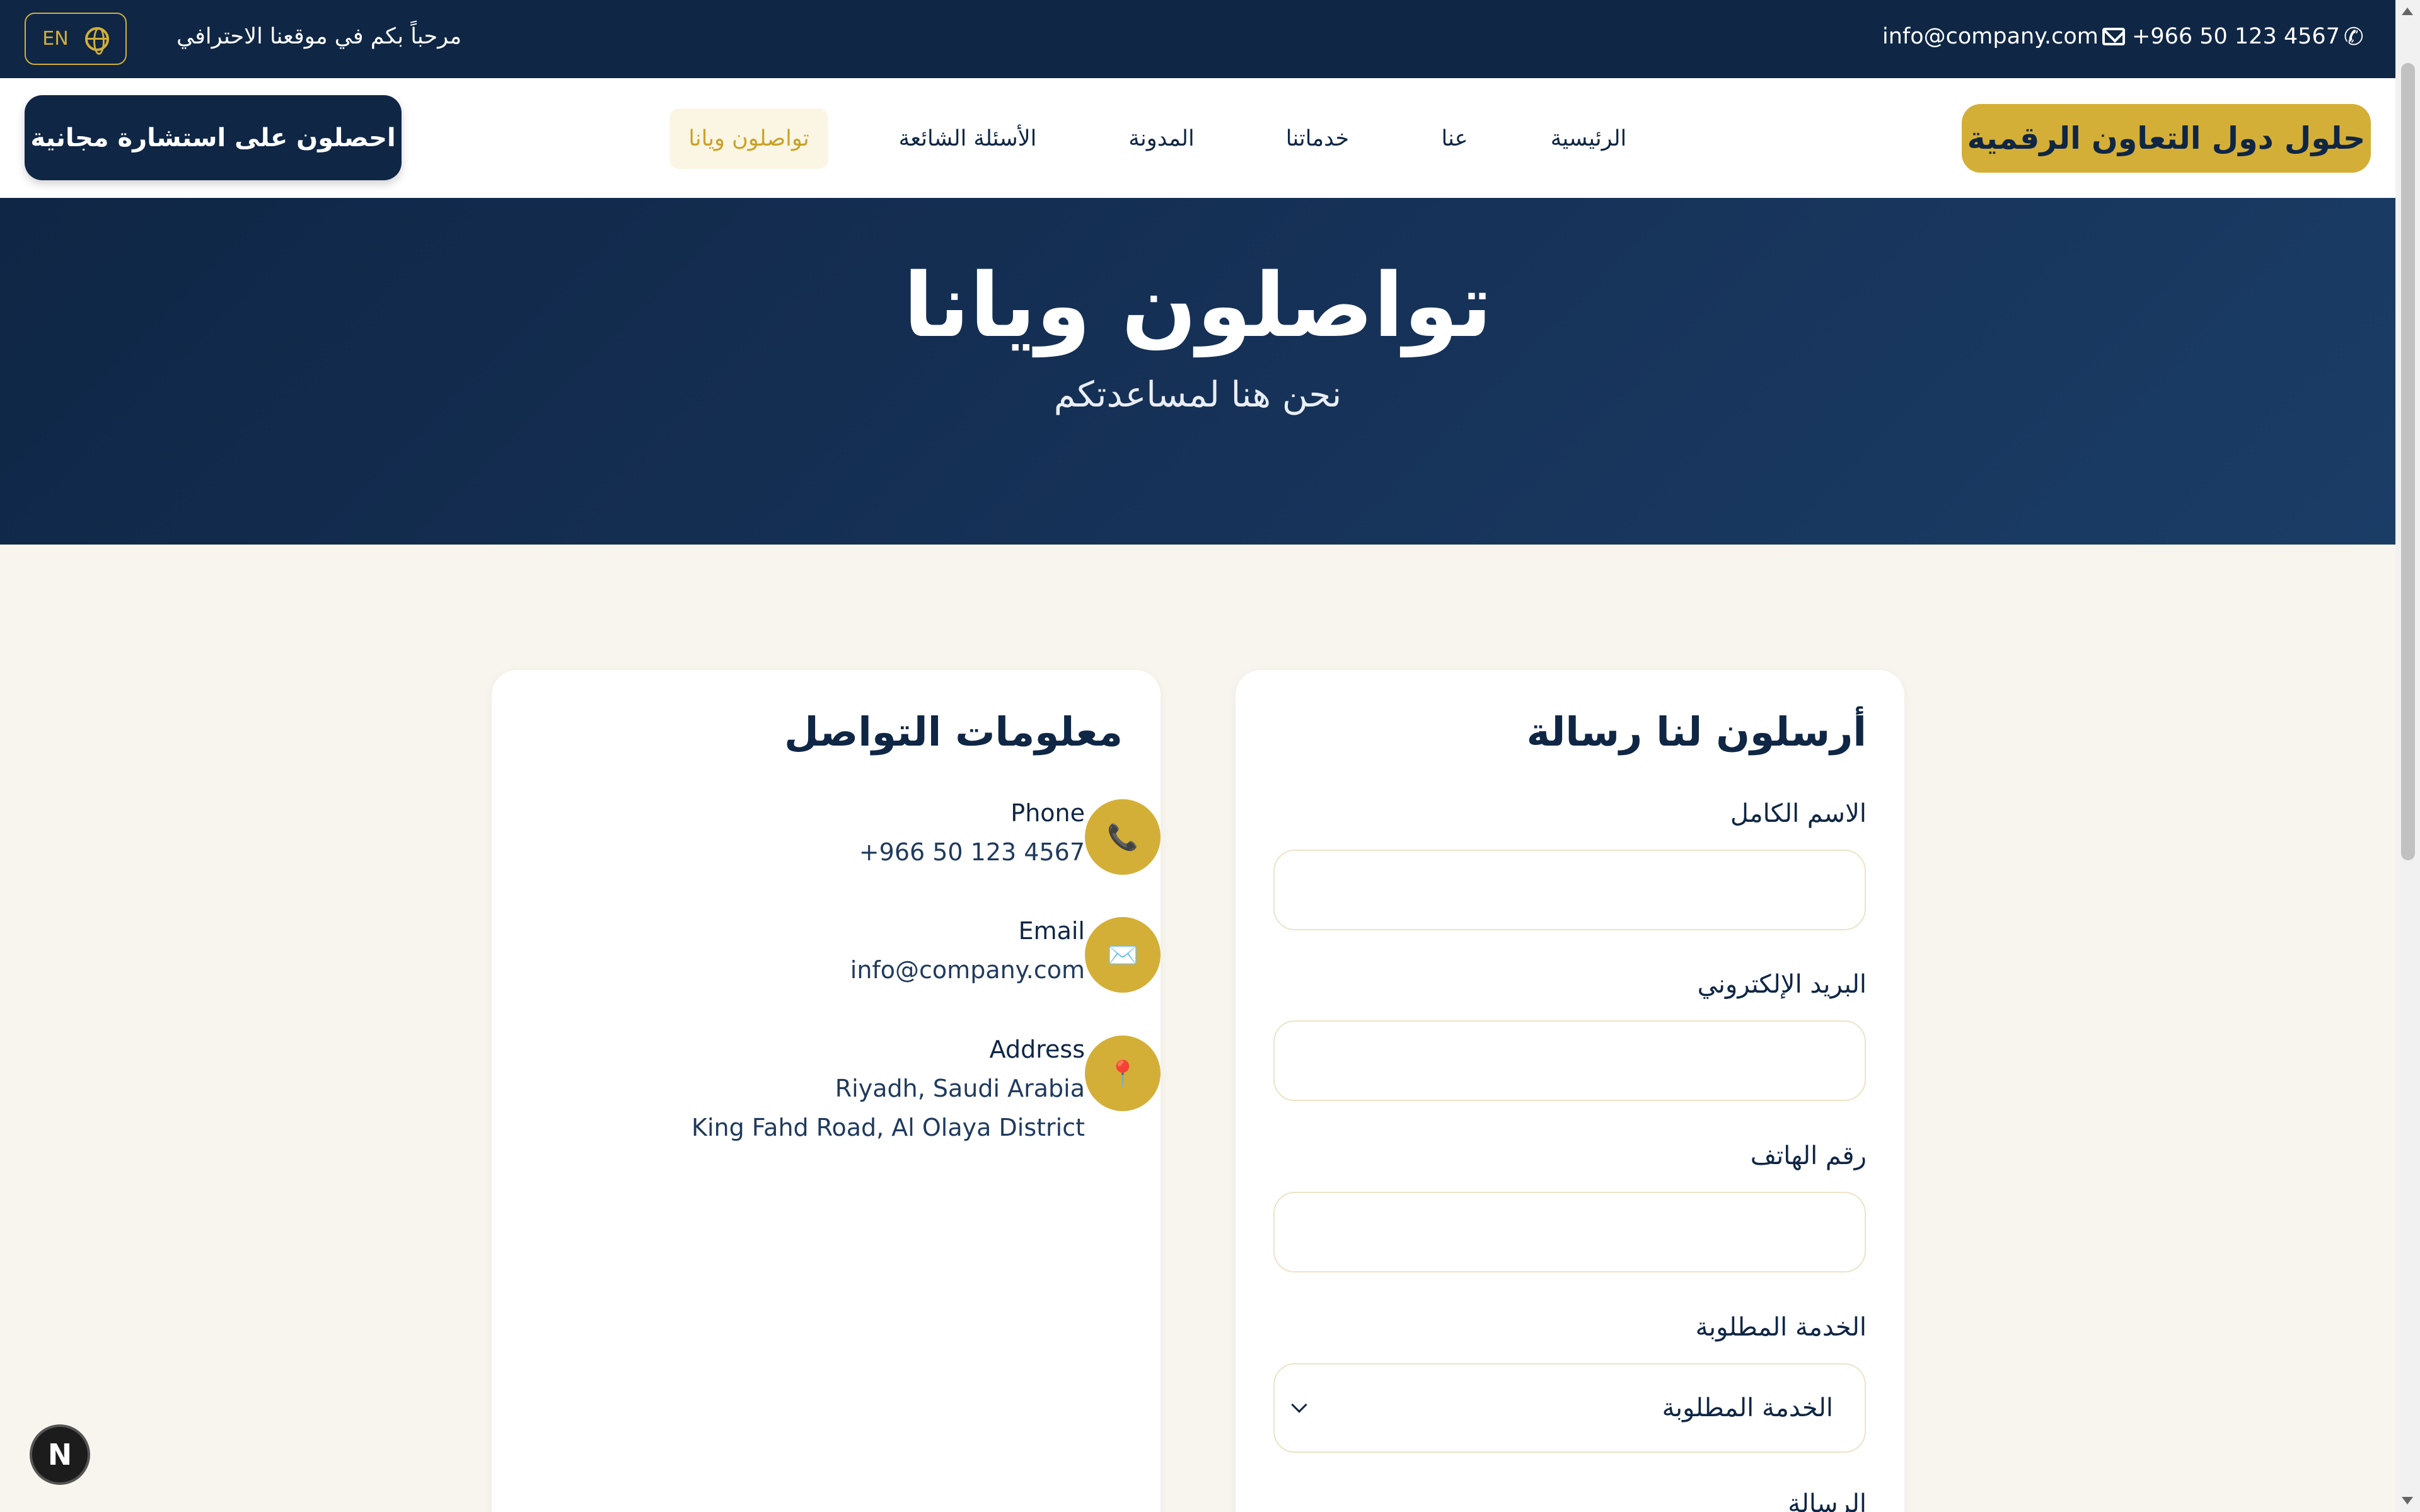 The image size is (2420, 1512). Describe the element at coordinates (960, 1088) in the screenshot. I see `contact-address-line1: Riyadh, Saudi Arabia` at that location.